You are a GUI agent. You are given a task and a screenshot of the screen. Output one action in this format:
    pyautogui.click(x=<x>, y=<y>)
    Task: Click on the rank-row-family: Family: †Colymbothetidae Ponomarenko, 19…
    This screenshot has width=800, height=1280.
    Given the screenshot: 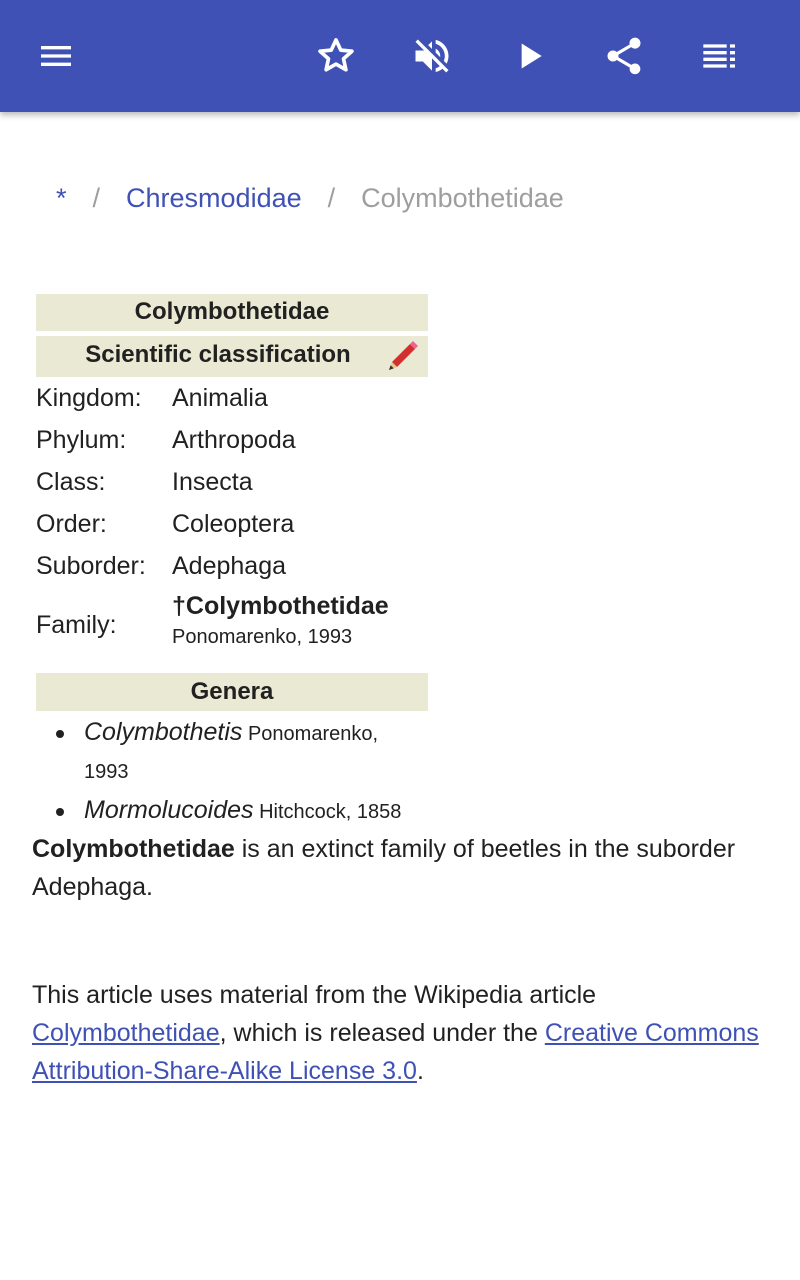 What is the action you would take?
    pyautogui.click(x=232, y=625)
    